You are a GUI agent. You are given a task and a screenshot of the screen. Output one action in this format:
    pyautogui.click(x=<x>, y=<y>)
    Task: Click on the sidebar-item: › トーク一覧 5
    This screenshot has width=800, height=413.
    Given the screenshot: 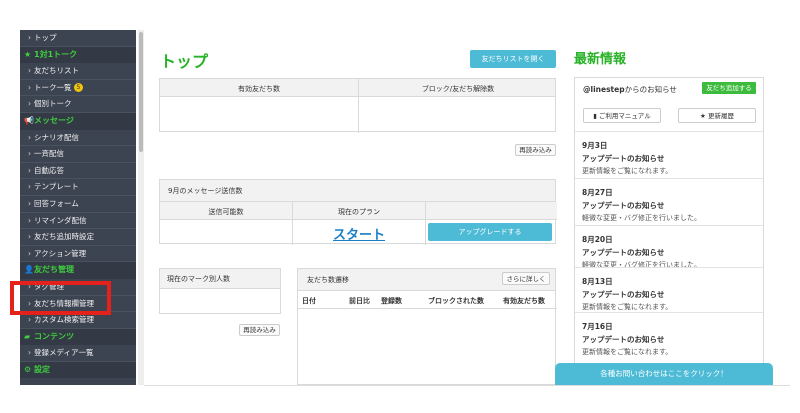 What is the action you would take?
    pyautogui.click(x=78, y=88)
    